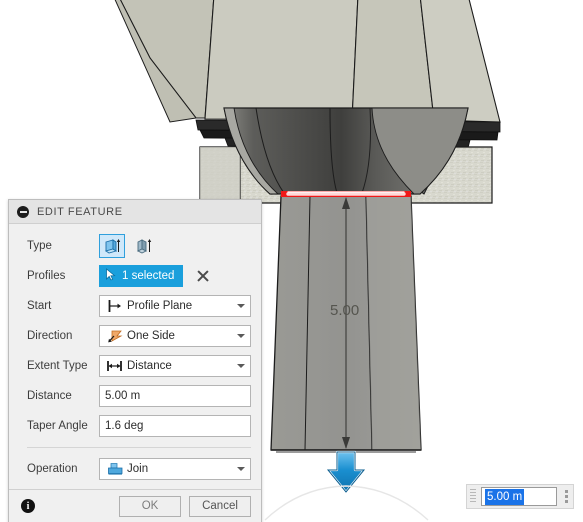 The image size is (583, 522). I want to click on taper-angle-input: 1.6 deg, so click(175, 426).